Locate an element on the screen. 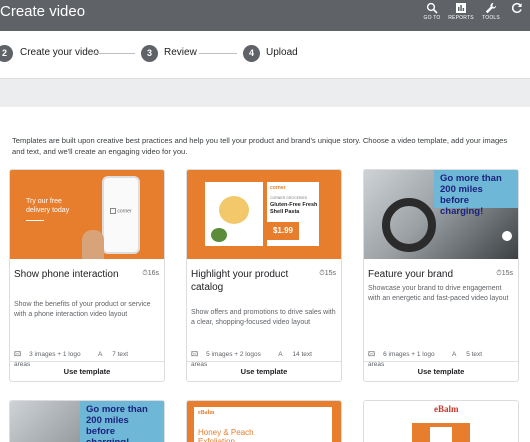 The width and height of the screenshot is (530, 442). product-image is located at coordinates (441, 432).